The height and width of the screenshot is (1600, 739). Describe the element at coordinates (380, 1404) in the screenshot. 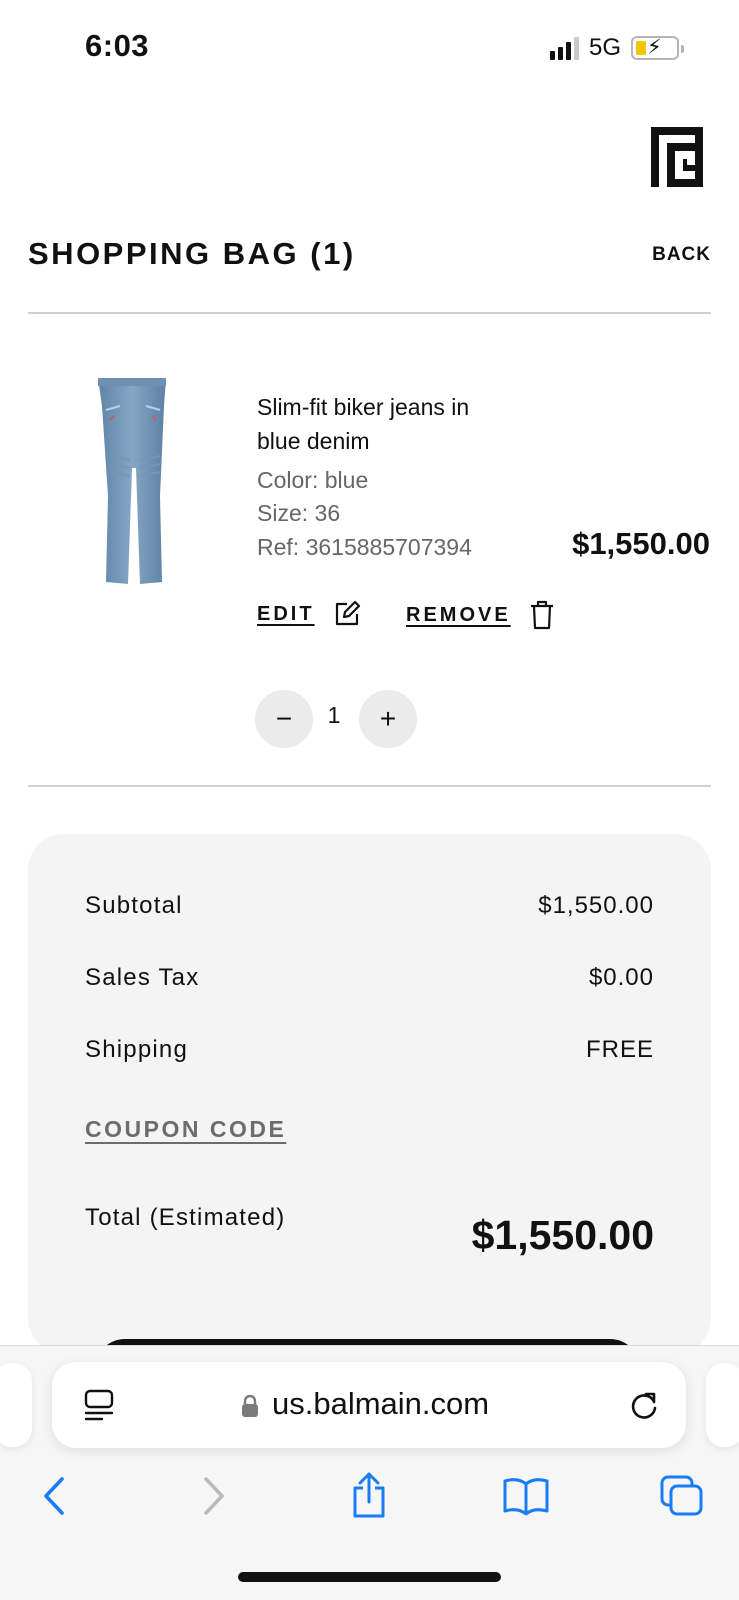

I see `url-text: us.balmain.com` at that location.